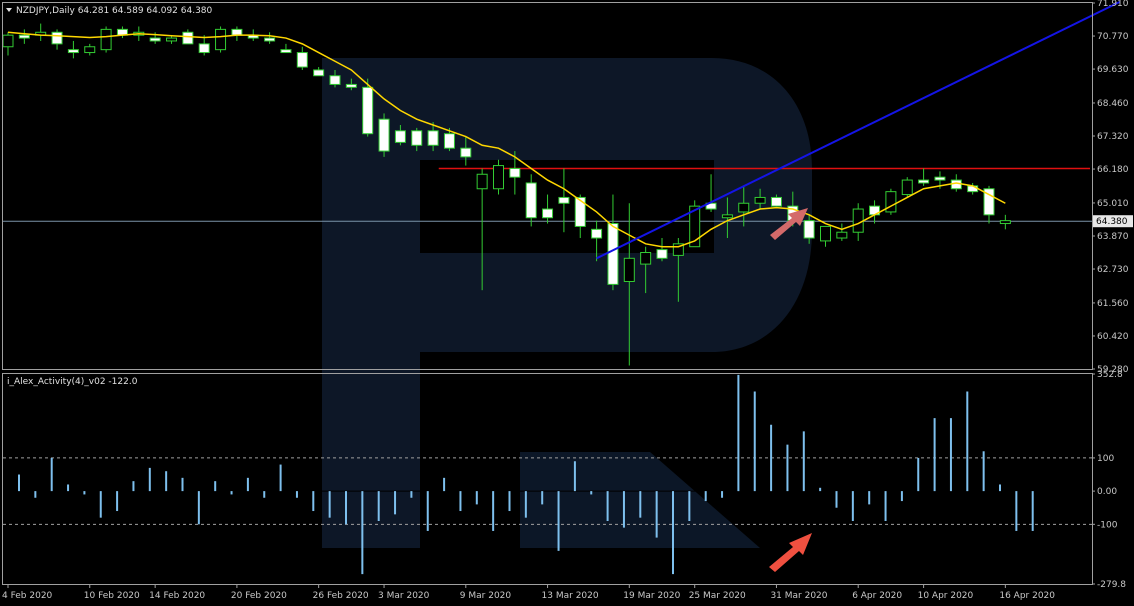 The image size is (1134, 606). What do you see at coordinates (798, 596) in the screenshot?
I see `date-tick-label: 31 Mar 2020` at bounding box center [798, 596].